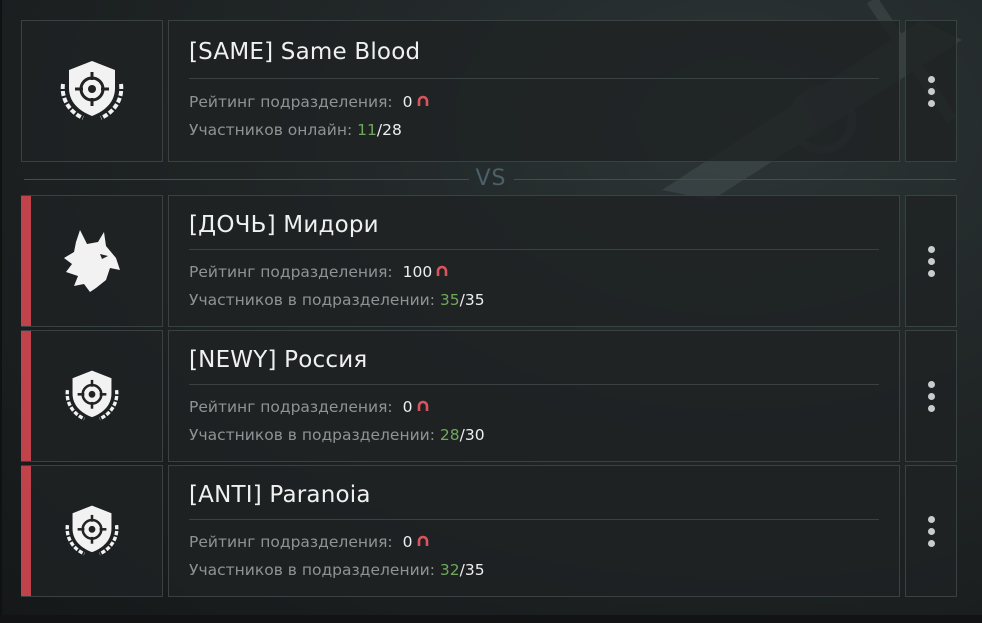 The width and height of the screenshot is (982, 623). I want to click on members-line: Участников онлайн: 11/28, so click(295, 130).